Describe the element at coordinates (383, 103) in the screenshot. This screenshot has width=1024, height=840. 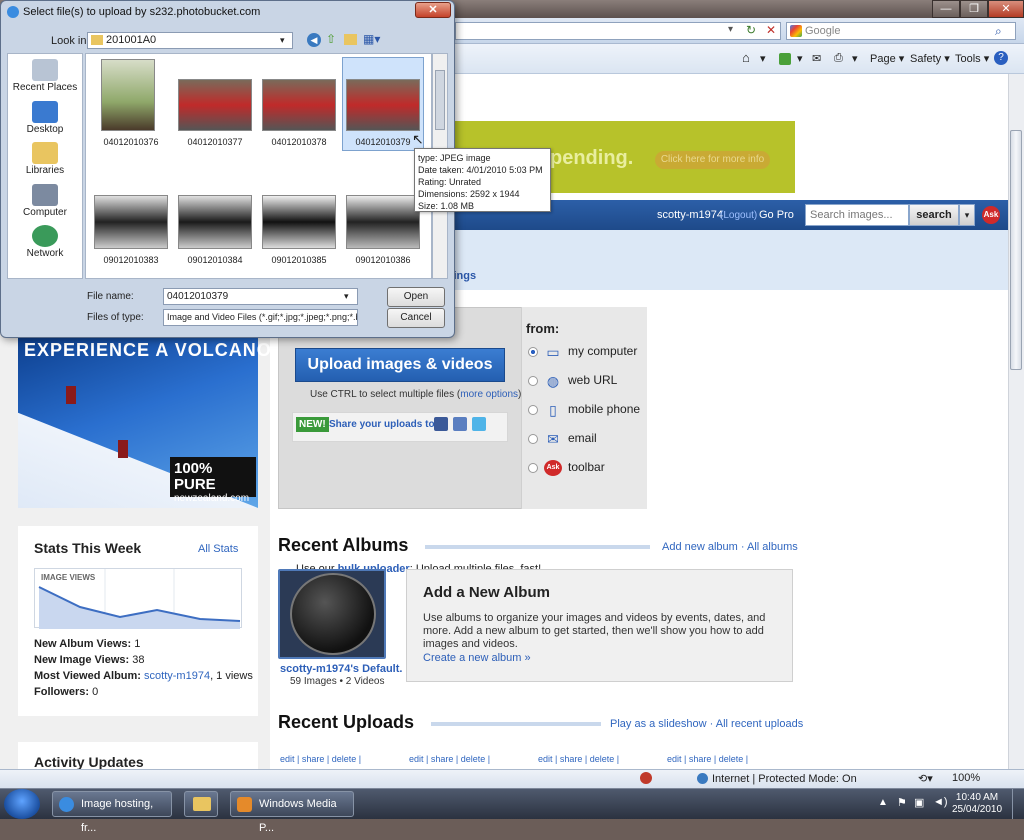
I see `file-item-selected: 04012010379` at that location.